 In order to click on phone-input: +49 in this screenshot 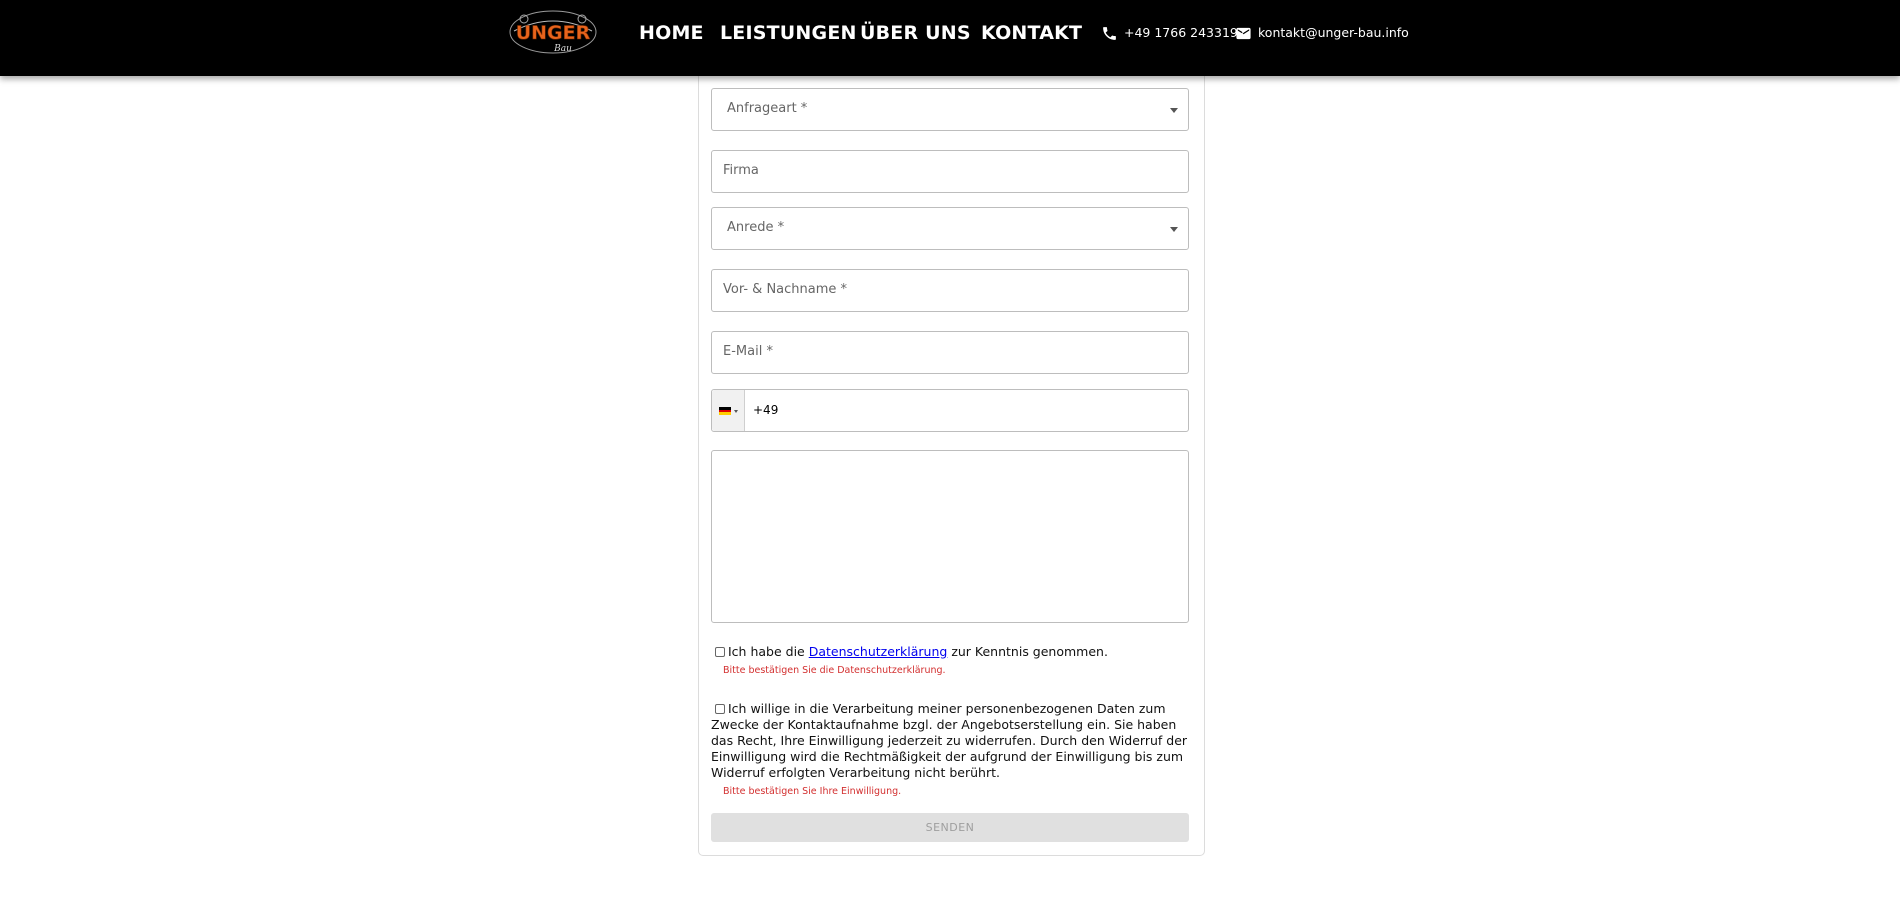, I will do `click(950, 410)`.